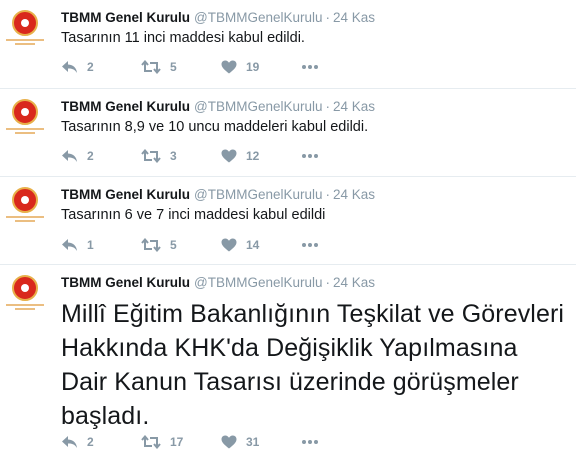  I want to click on tweet-actions: 1 5 14, so click(196, 245).